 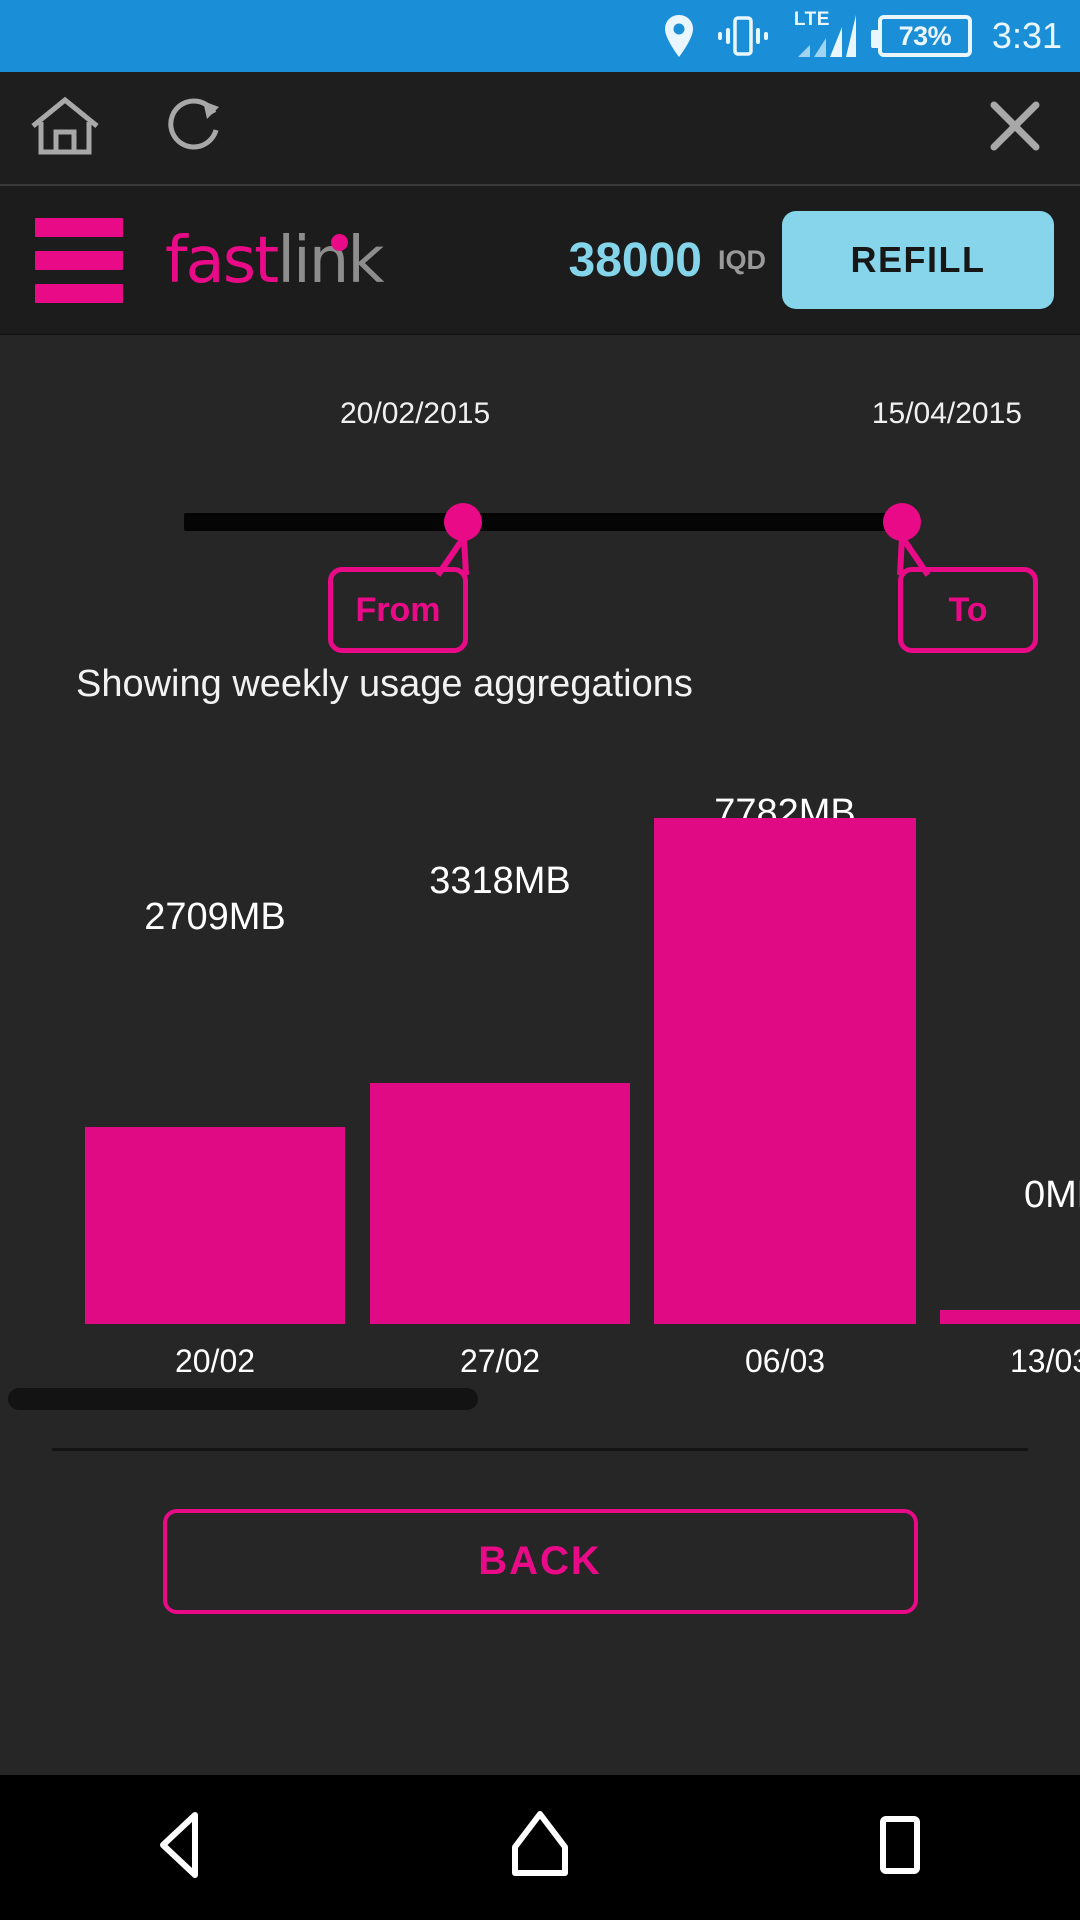 I want to click on logo-text-fast: fast, so click(x=222, y=260).